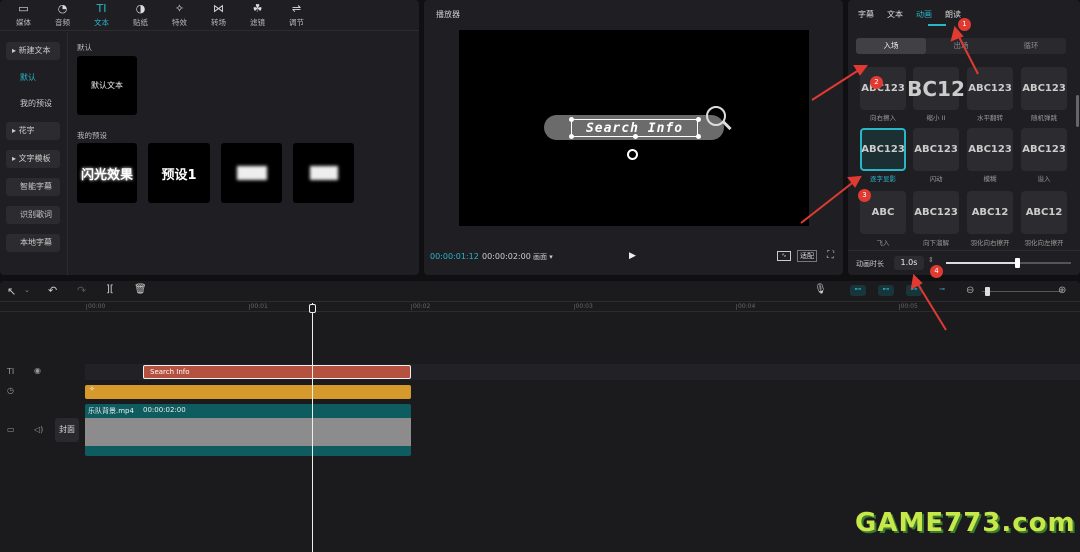 The image size is (1080, 552). Describe the element at coordinates (864, 195) in the screenshot. I see `marker-3: 3` at that location.